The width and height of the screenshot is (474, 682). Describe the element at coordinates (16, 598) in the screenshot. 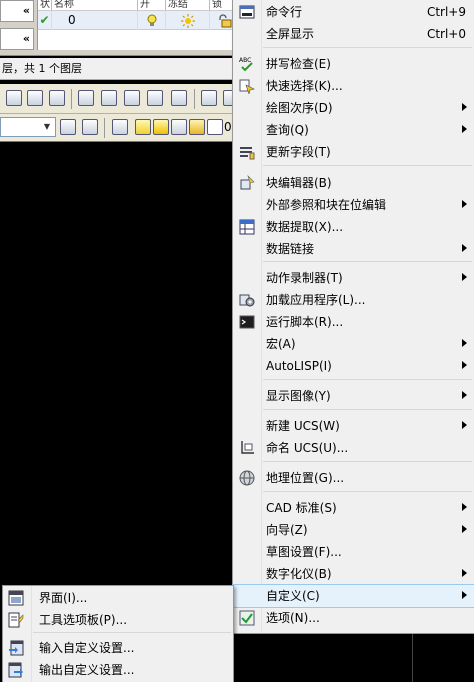

I see `interface-icon` at that location.